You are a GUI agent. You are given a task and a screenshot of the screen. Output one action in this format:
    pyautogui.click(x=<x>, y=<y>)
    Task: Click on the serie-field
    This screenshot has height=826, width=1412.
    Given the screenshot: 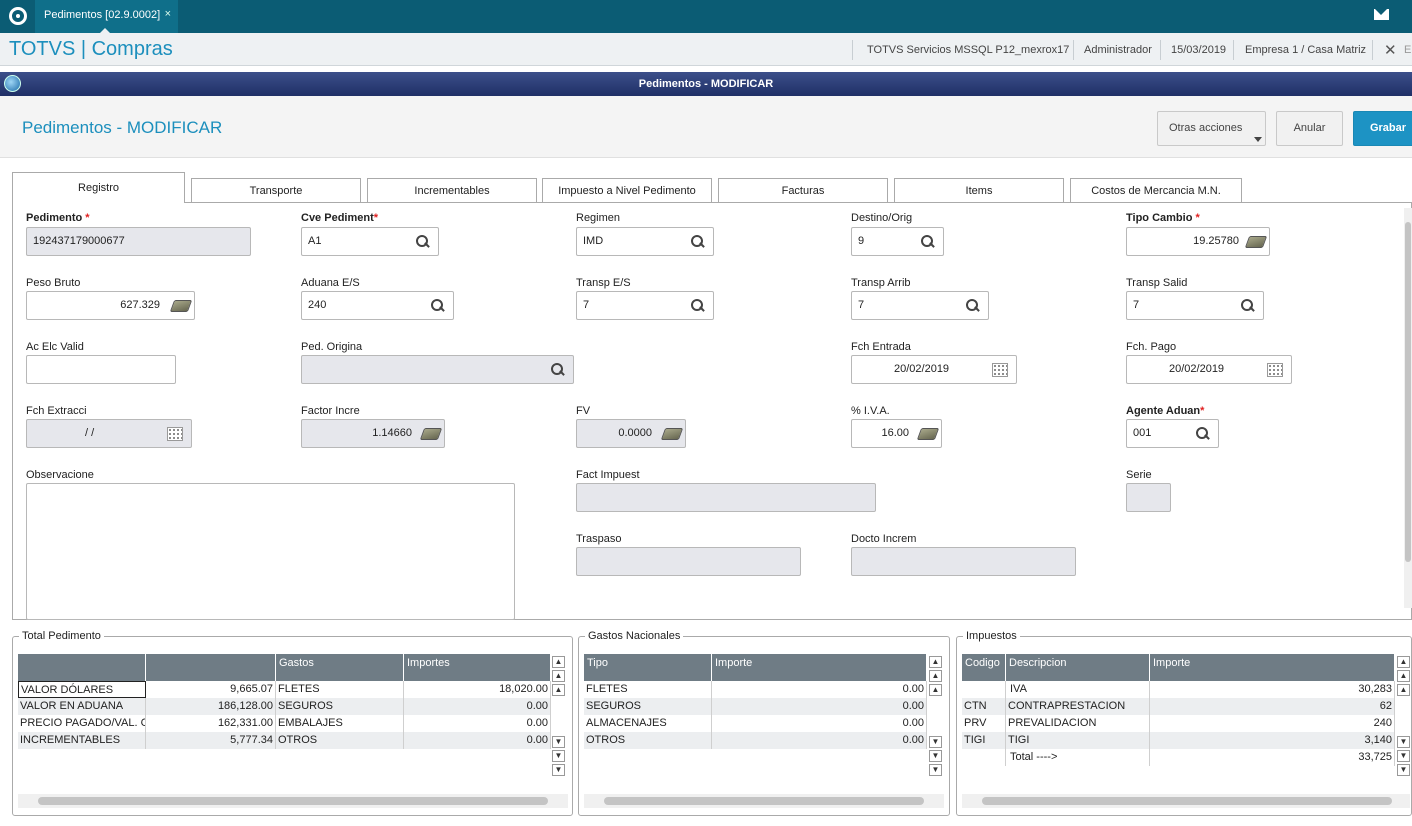 What is the action you would take?
    pyautogui.click(x=1148, y=497)
    